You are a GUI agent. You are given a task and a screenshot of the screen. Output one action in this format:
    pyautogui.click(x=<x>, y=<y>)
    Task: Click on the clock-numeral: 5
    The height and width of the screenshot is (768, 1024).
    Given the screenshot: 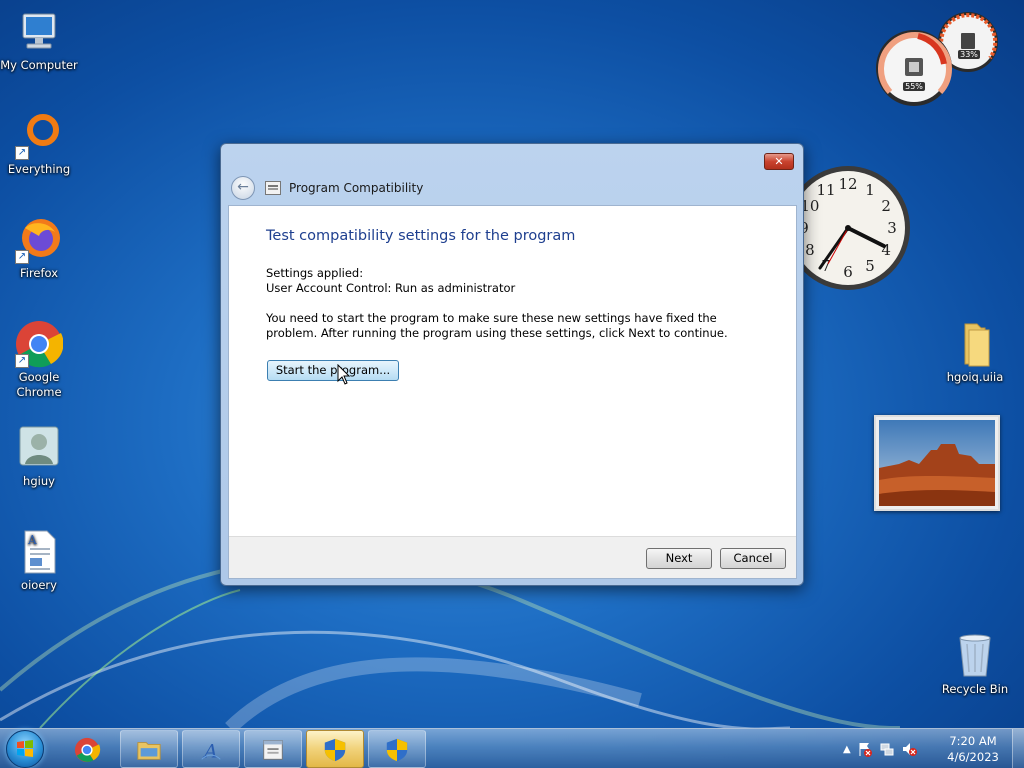 What is the action you would take?
    pyautogui.click(x=870, y=266)
    